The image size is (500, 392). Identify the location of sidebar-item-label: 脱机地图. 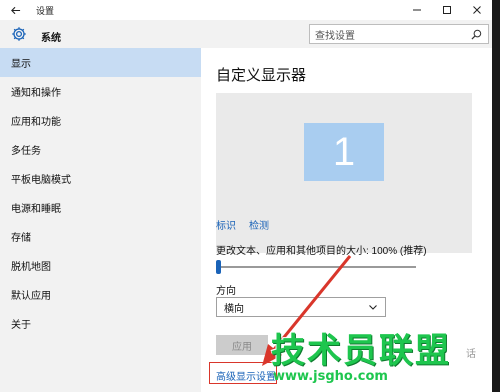
(31, 267).